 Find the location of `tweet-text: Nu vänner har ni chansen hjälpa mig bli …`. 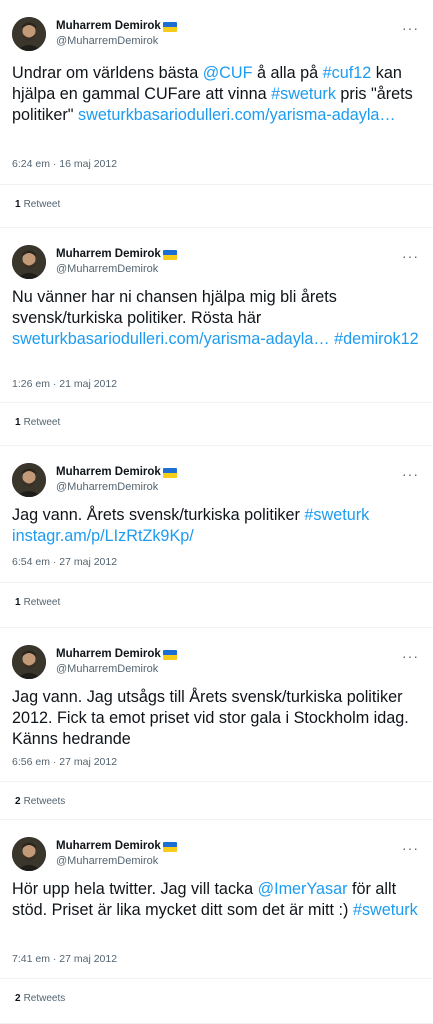

tweet-text: Nu vänner har ni chansen hjälpa mig bli … is located at coordinates (215, 318).